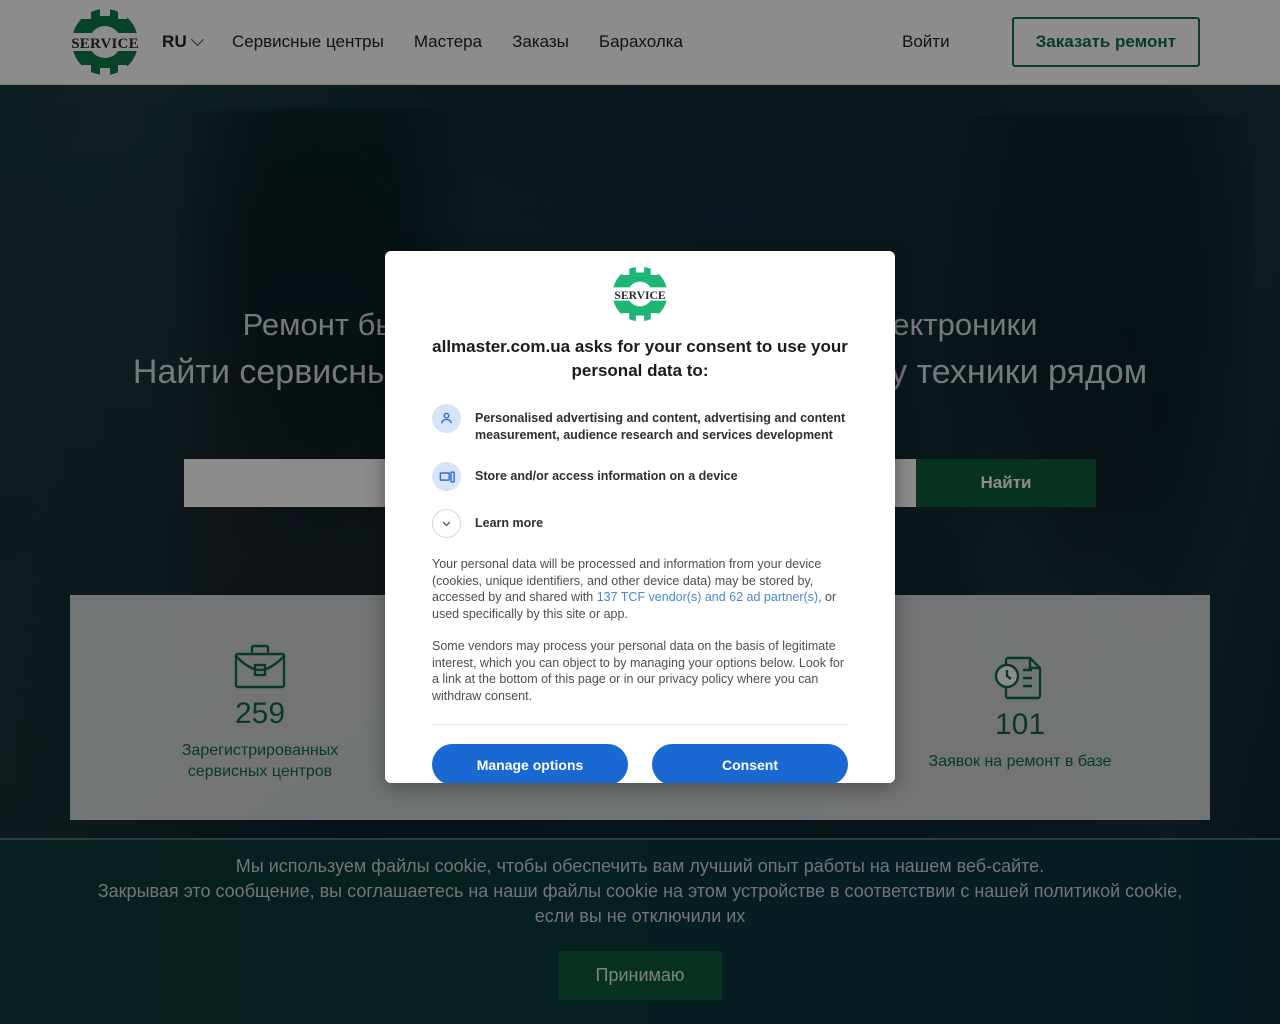  What do you see at coordinates (707, 597) in the screenshot?
I see `vendors-link: 137 TCF vendor(s) and 62 ad partner(s)` at bounding box center [707, 597].